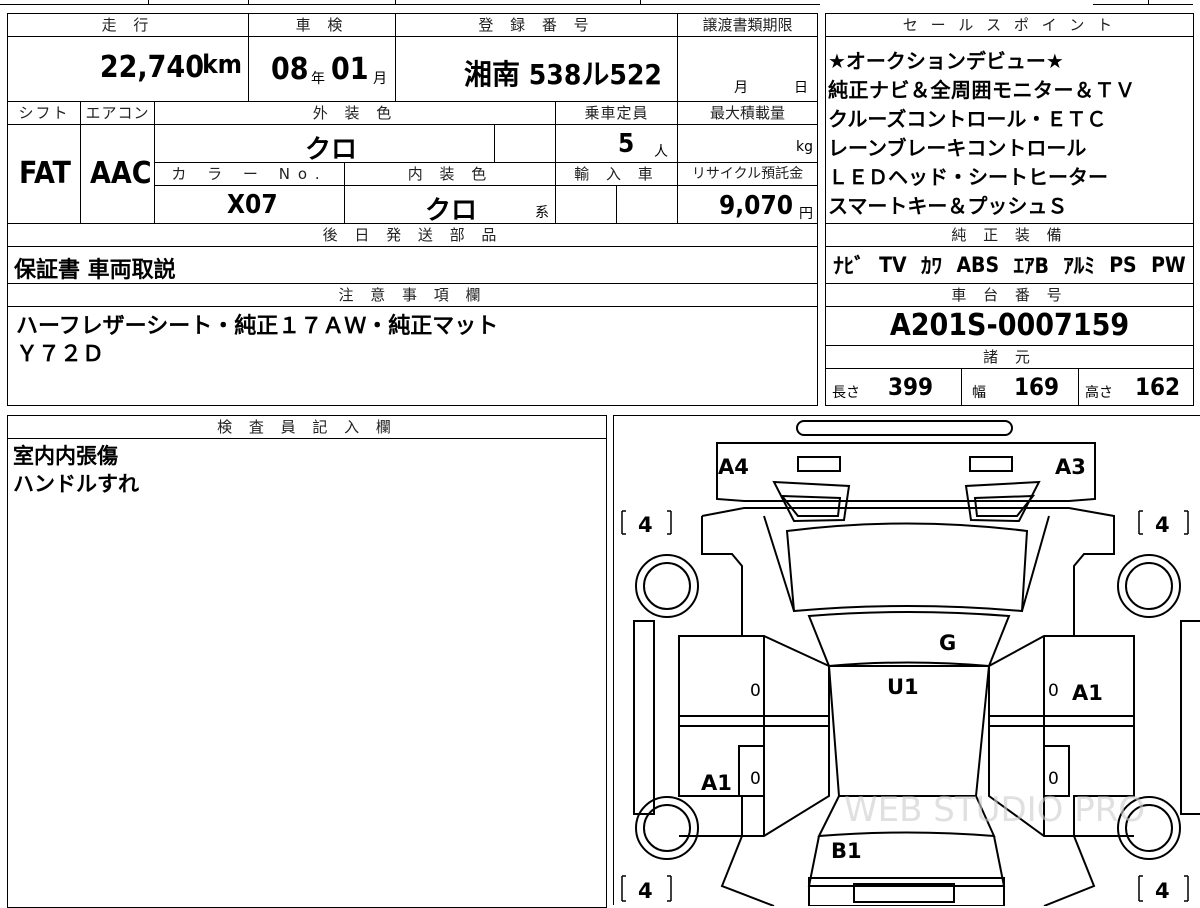 This screenshot has width=1200, height=908. Describe the element at coordinates (412, 265) in the screenshot. I see `later-parts-cell: 保証書 車両取説` at that location.